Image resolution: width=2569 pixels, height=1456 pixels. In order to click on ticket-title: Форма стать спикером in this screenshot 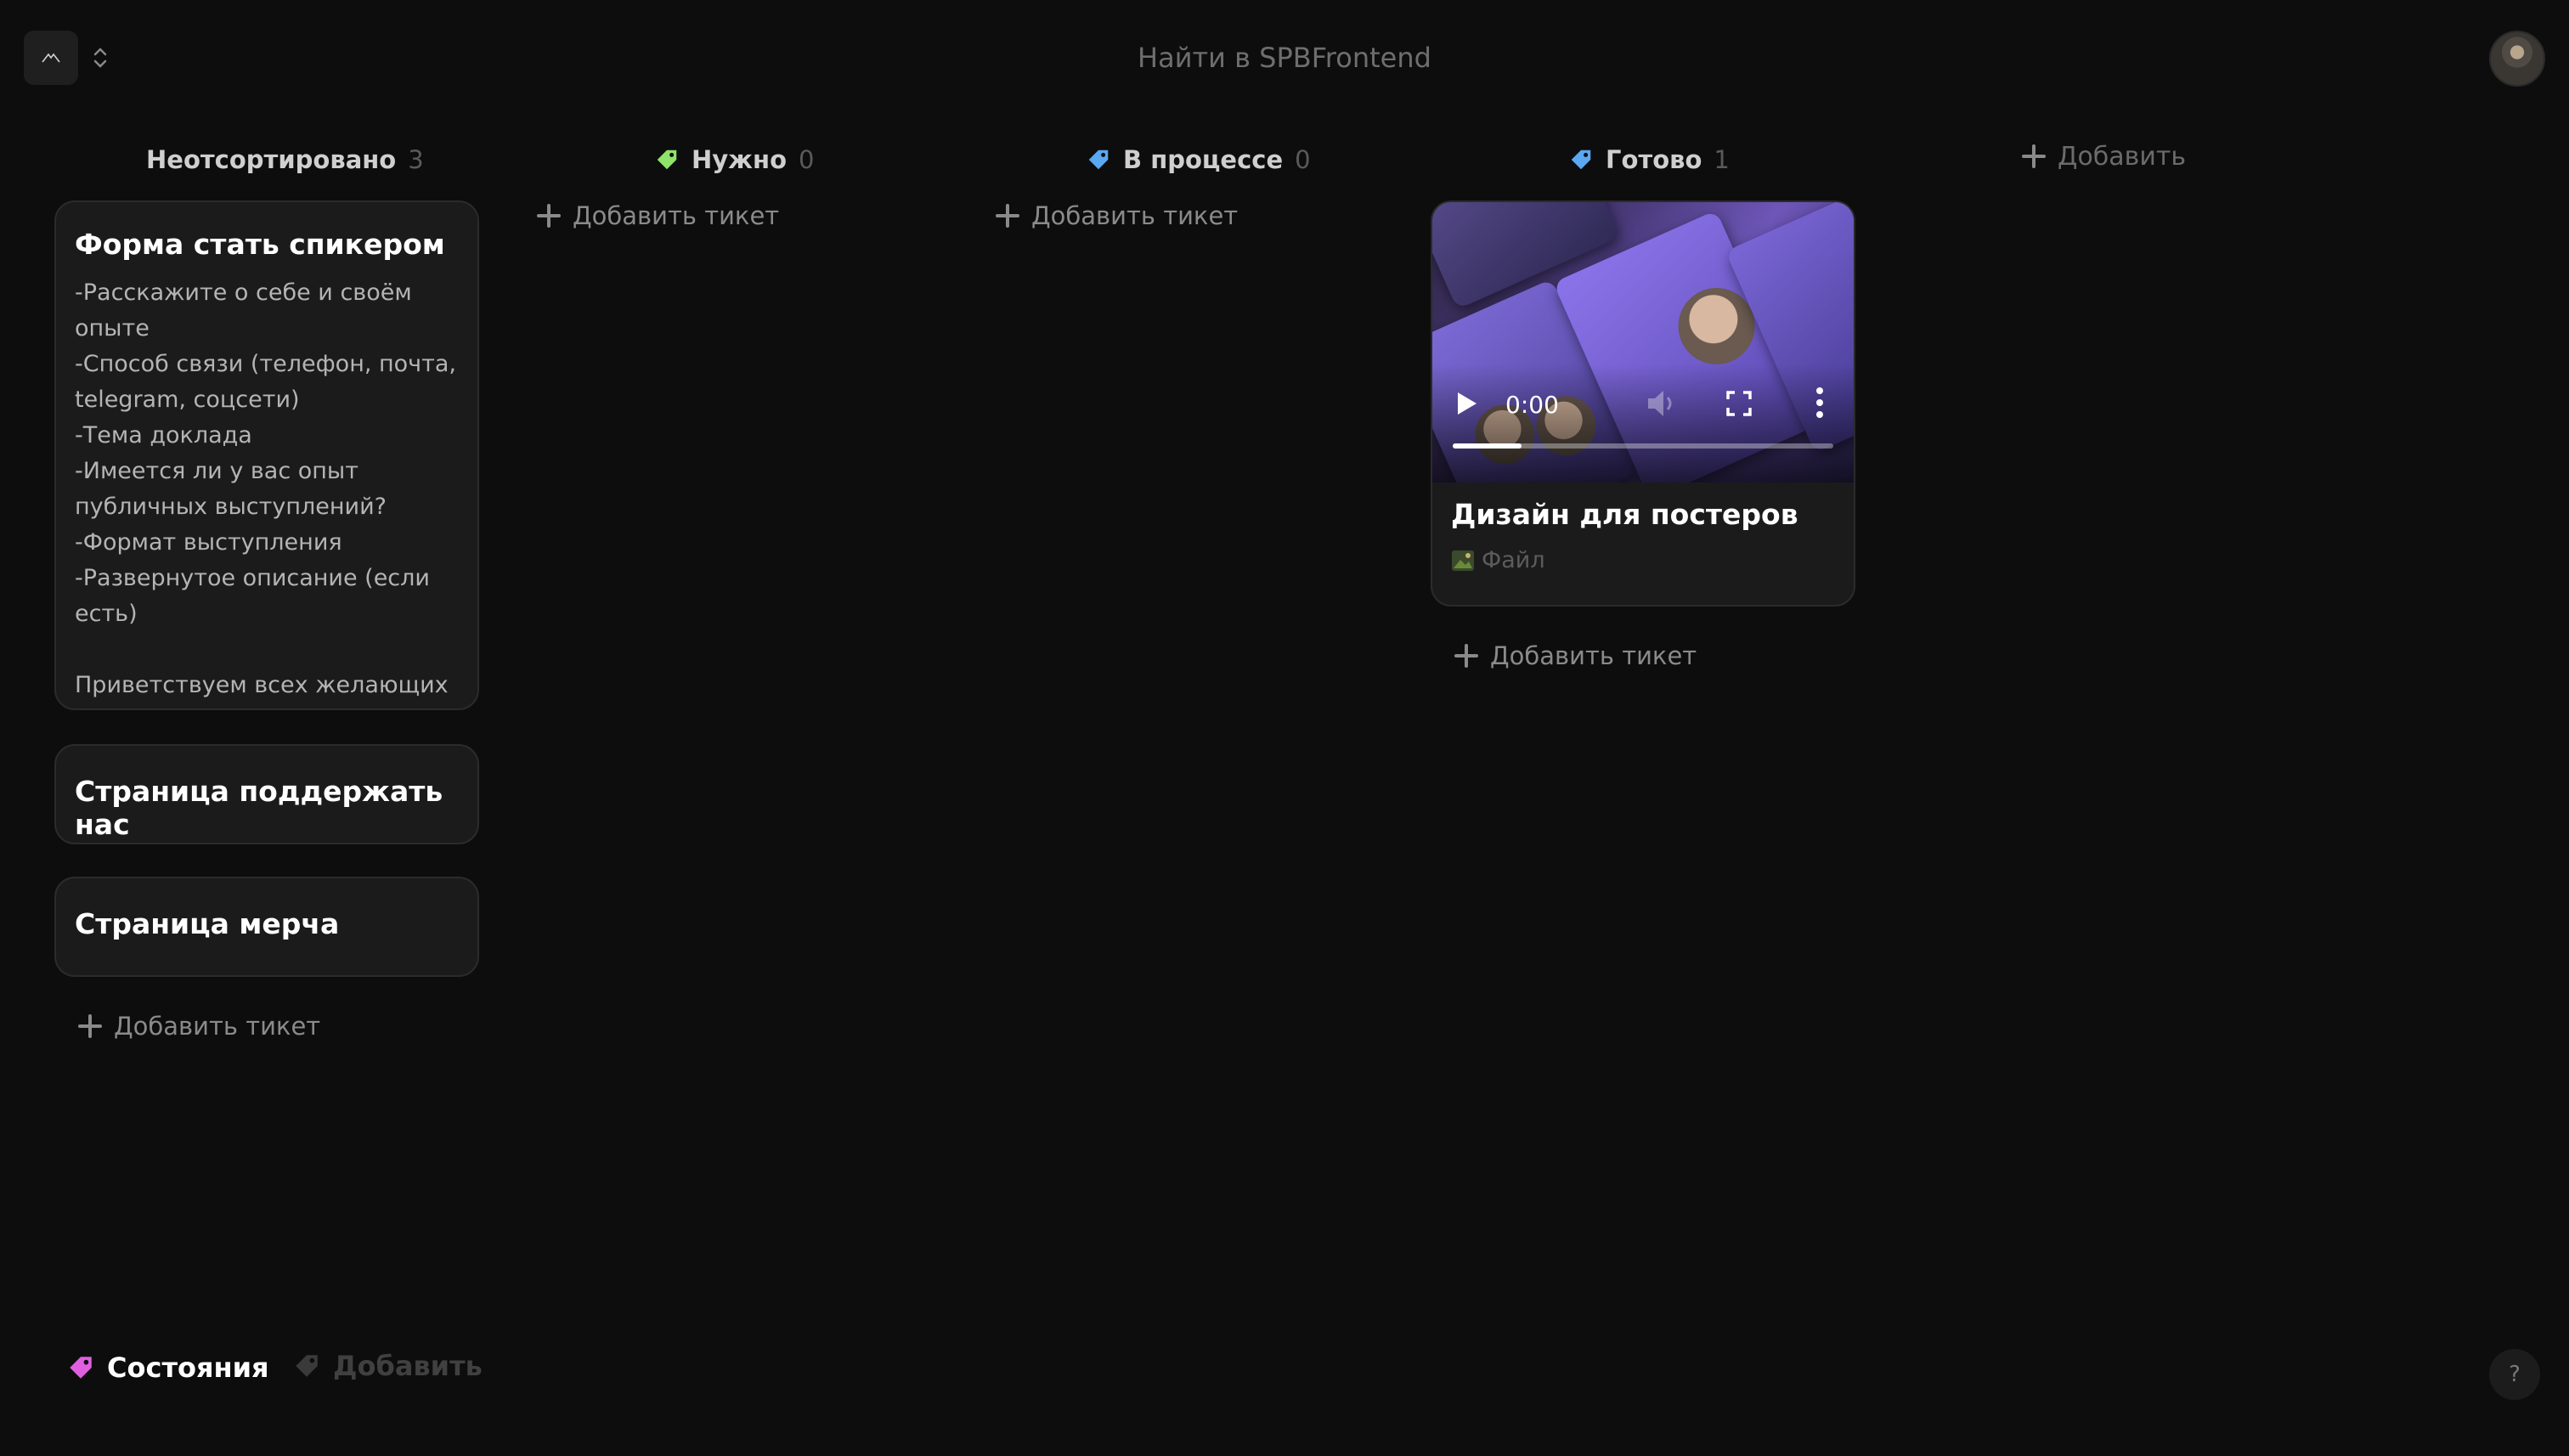, I will do `click(260, 244)`.